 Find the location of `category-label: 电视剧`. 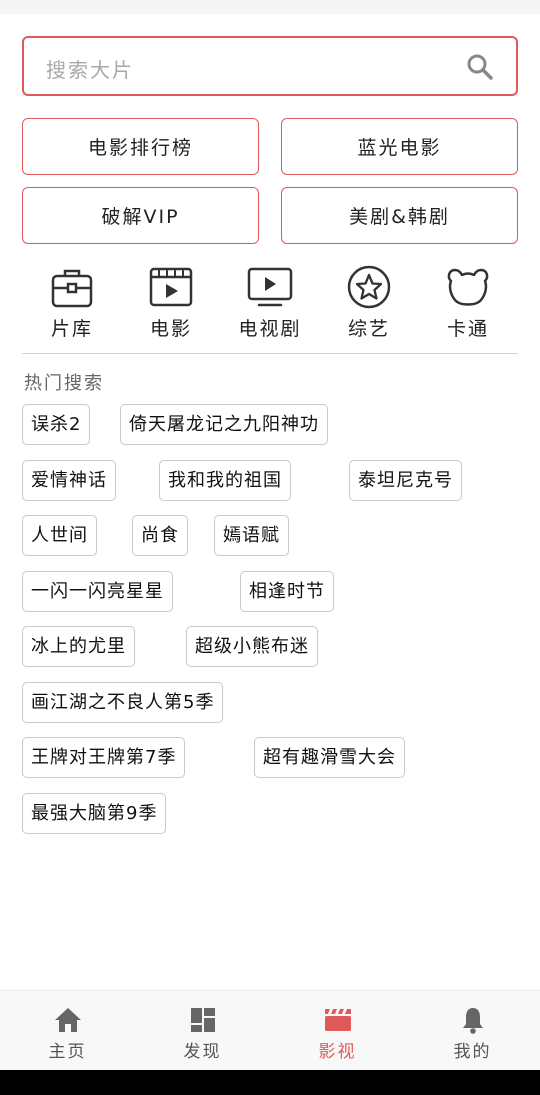

category-label: 电视剧 is located at coordinates (270, 329).